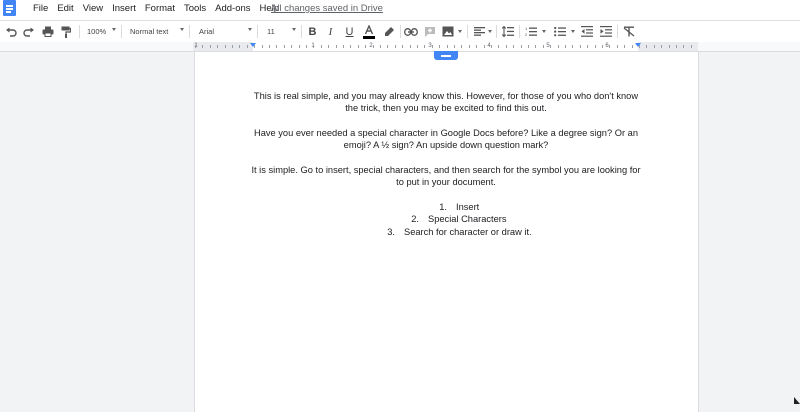  I want to click on right-indent-marker, so click(638, 45).